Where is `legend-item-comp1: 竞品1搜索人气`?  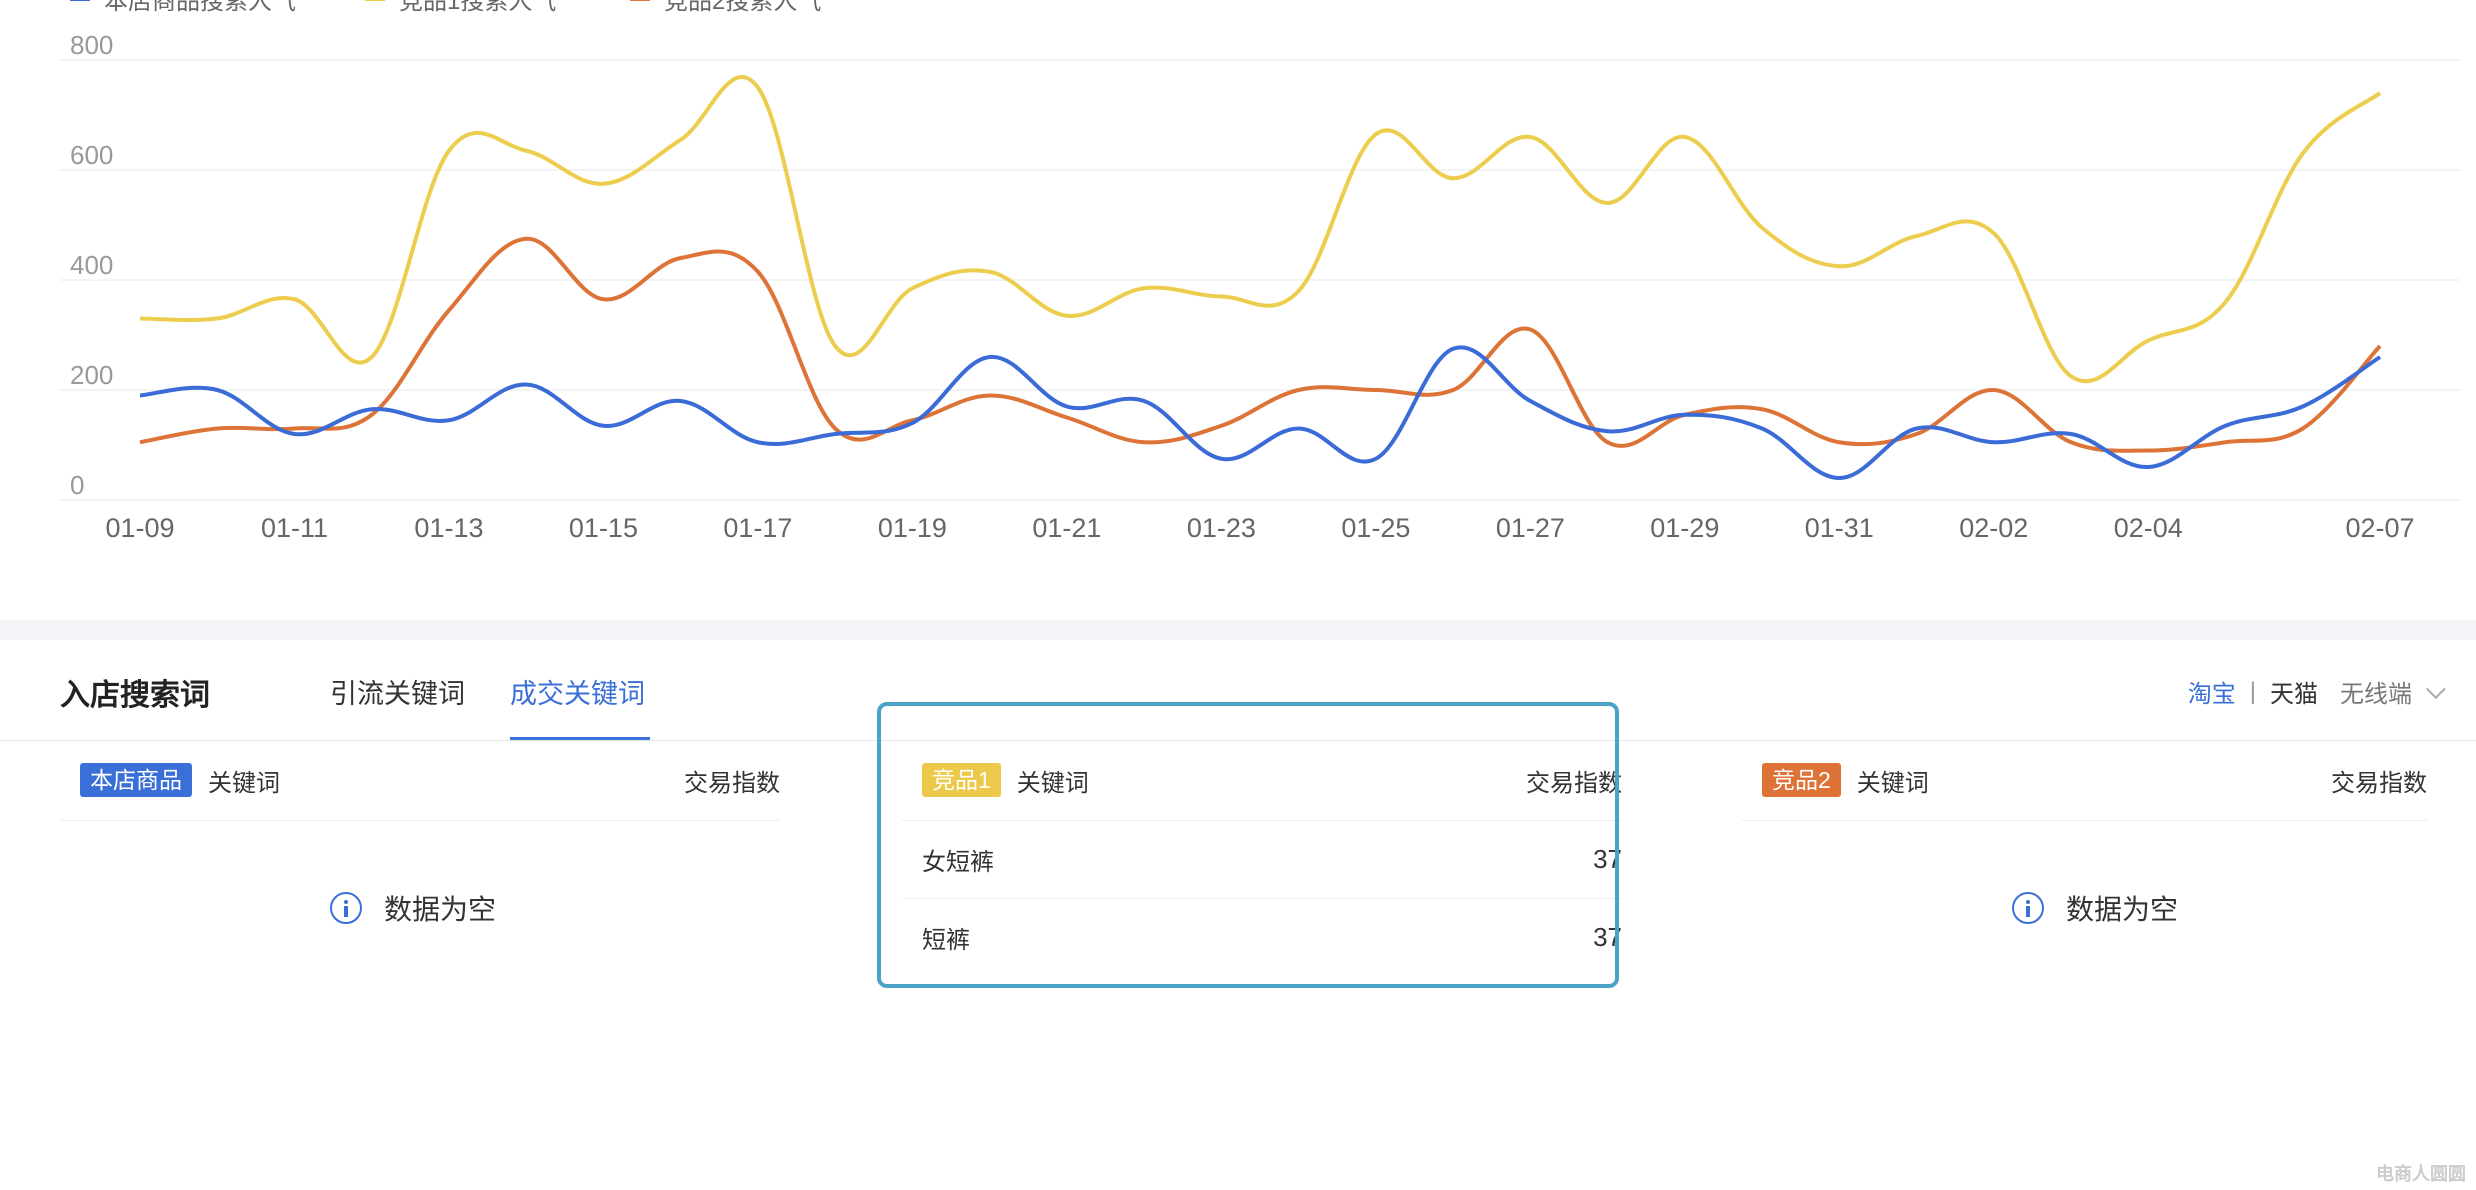 legend-item-comp1: 竞品1搜索人气 is located at coordinates (460, 7).